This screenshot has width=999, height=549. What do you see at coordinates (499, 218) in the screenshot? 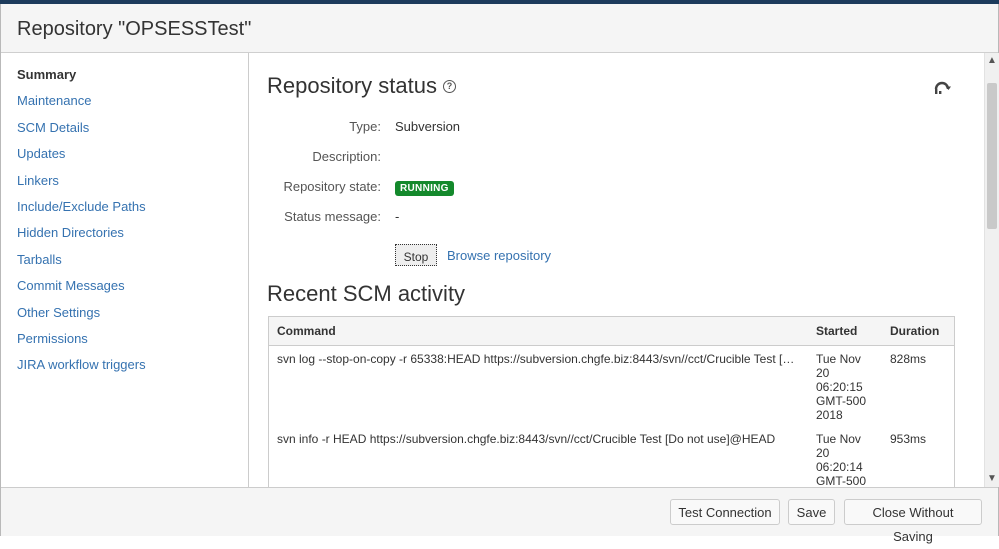
I see `status-message-row: Status message: -` at bounding box center [499, 218].